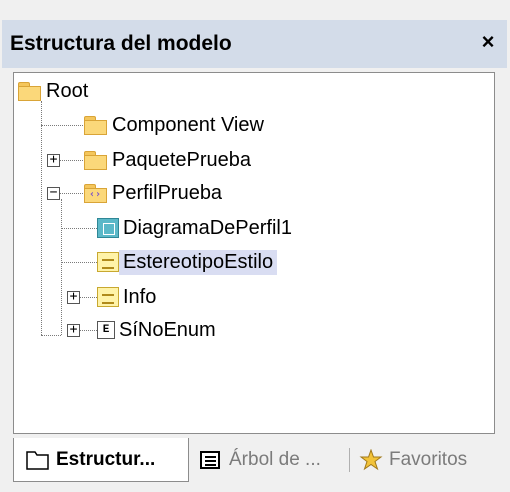 Image resolution: width=510 pixels, height=492 pixels. What do you see at coordinates (108, 228) in the screenshot?
I see `profile-diagram-icon` at bounding box center [108, 228].